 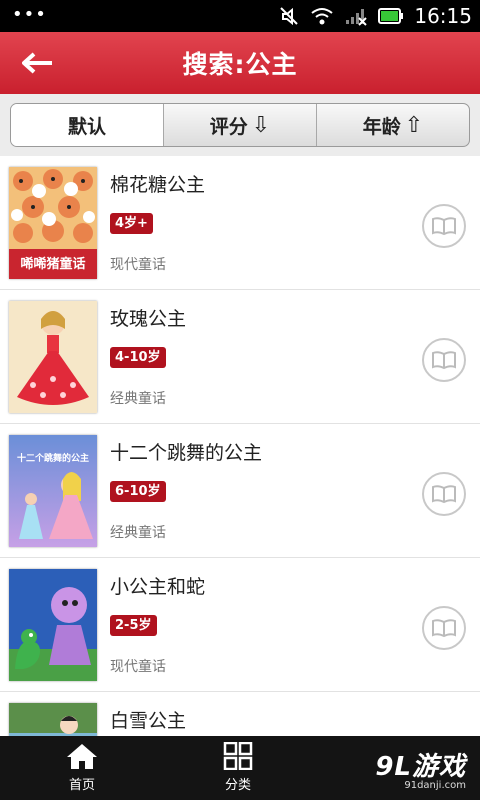 I want to click on page-title: 搜索:公主, so click(x=240, y=64).